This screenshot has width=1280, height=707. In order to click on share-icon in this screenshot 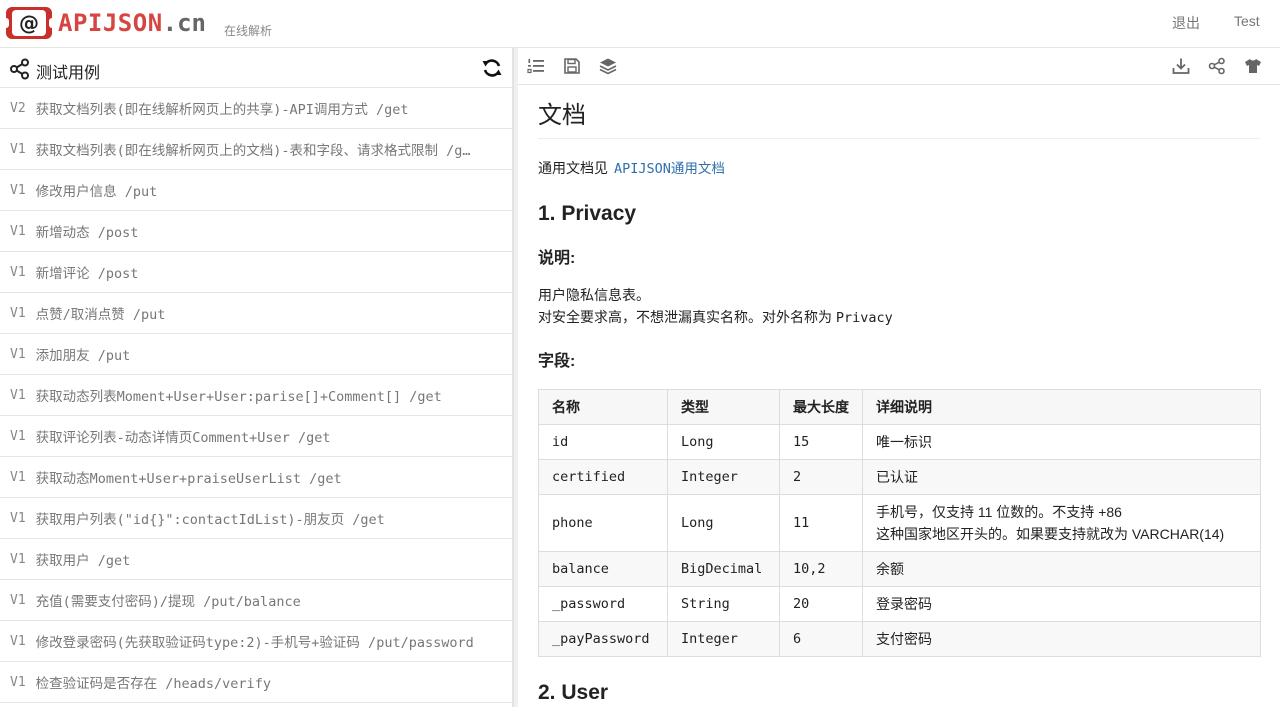, I will do `click(1217, 66)`.